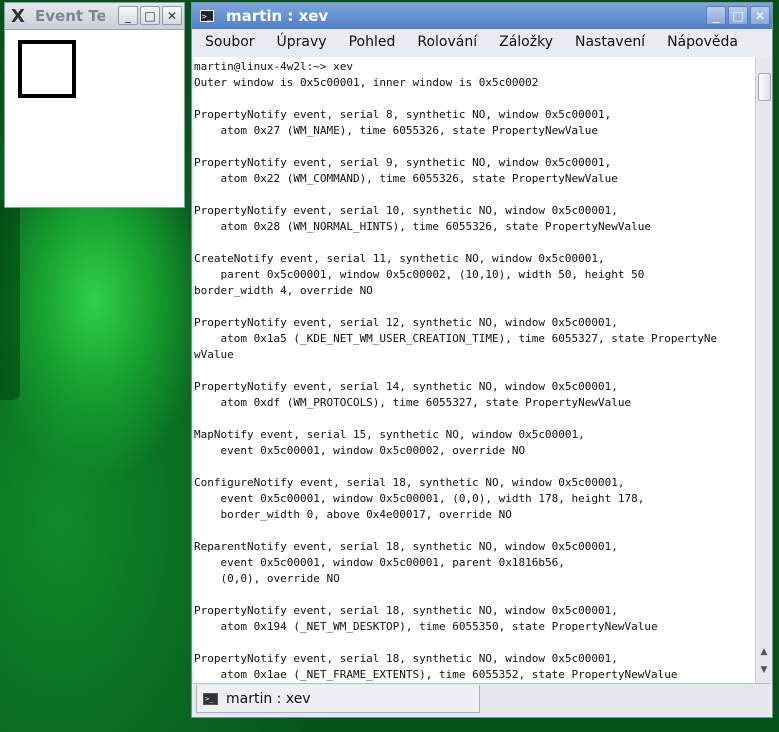 This screenshot has width=779, height=732. I want to click on menu-nastaveni: Nastavení, so click(608, 42).